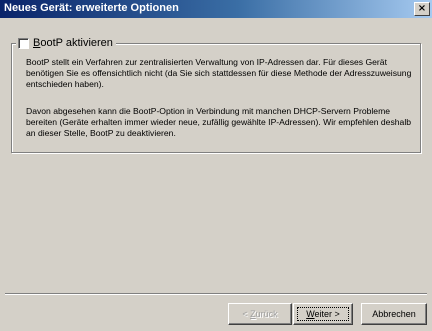  Describe the element at coordinates (91, 8) in the screenshot. I see `window-title: Neues Gerät: erweiterte Optionen` at that location.